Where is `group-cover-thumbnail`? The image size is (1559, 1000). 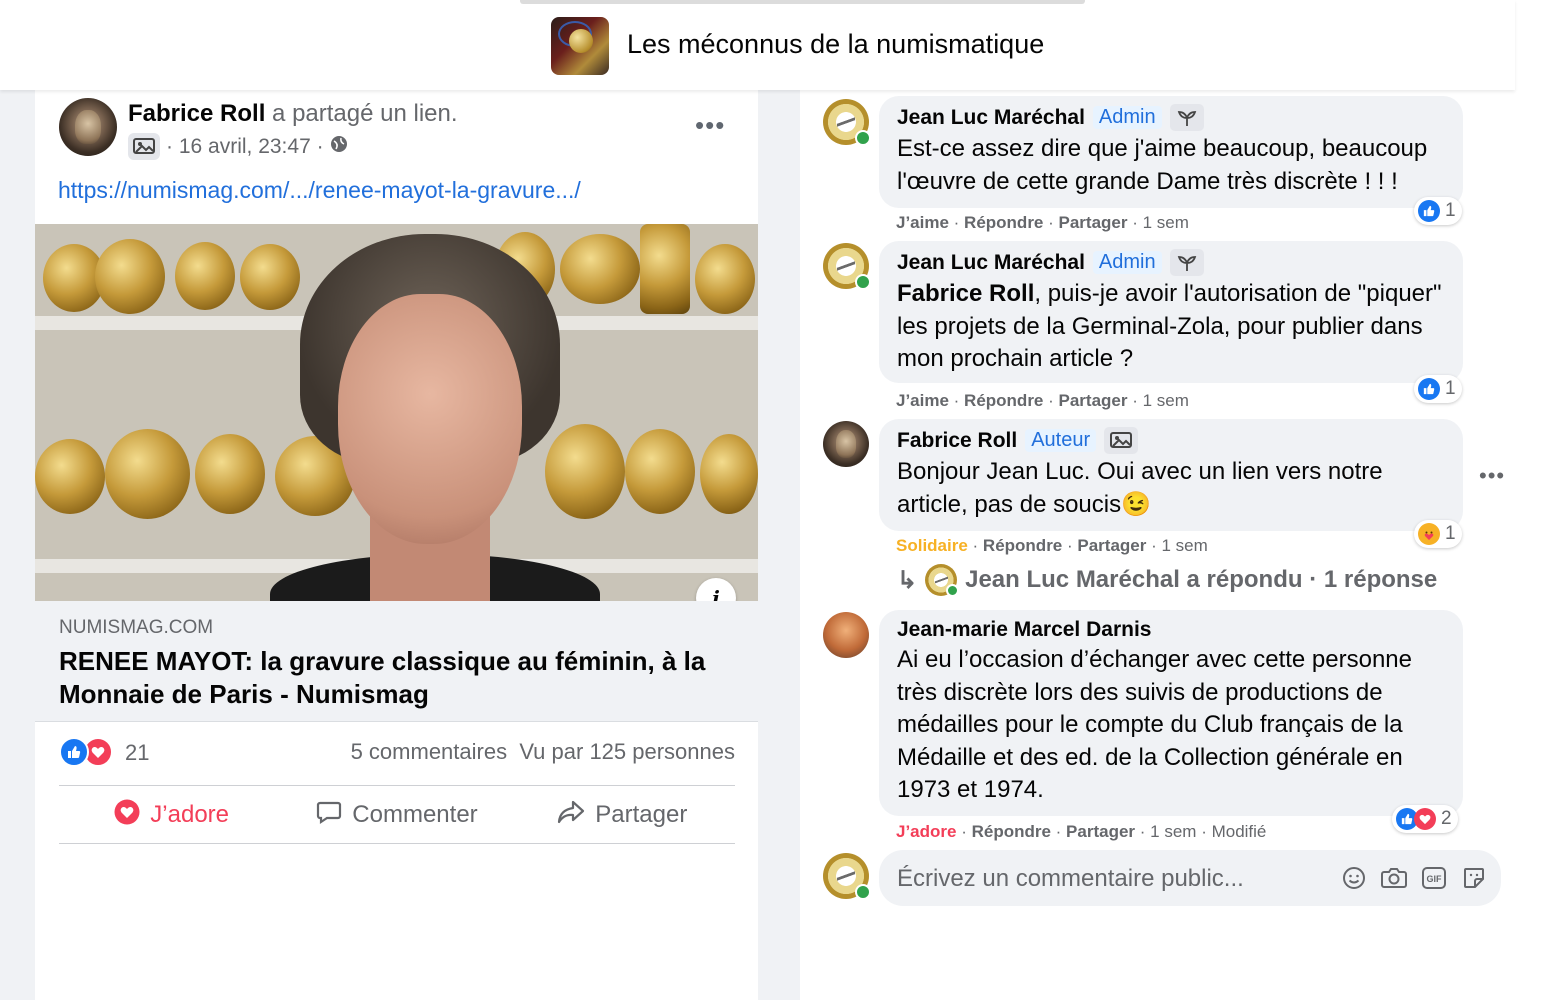
group-cover-thumbnail is located at coordinates (580, 46).